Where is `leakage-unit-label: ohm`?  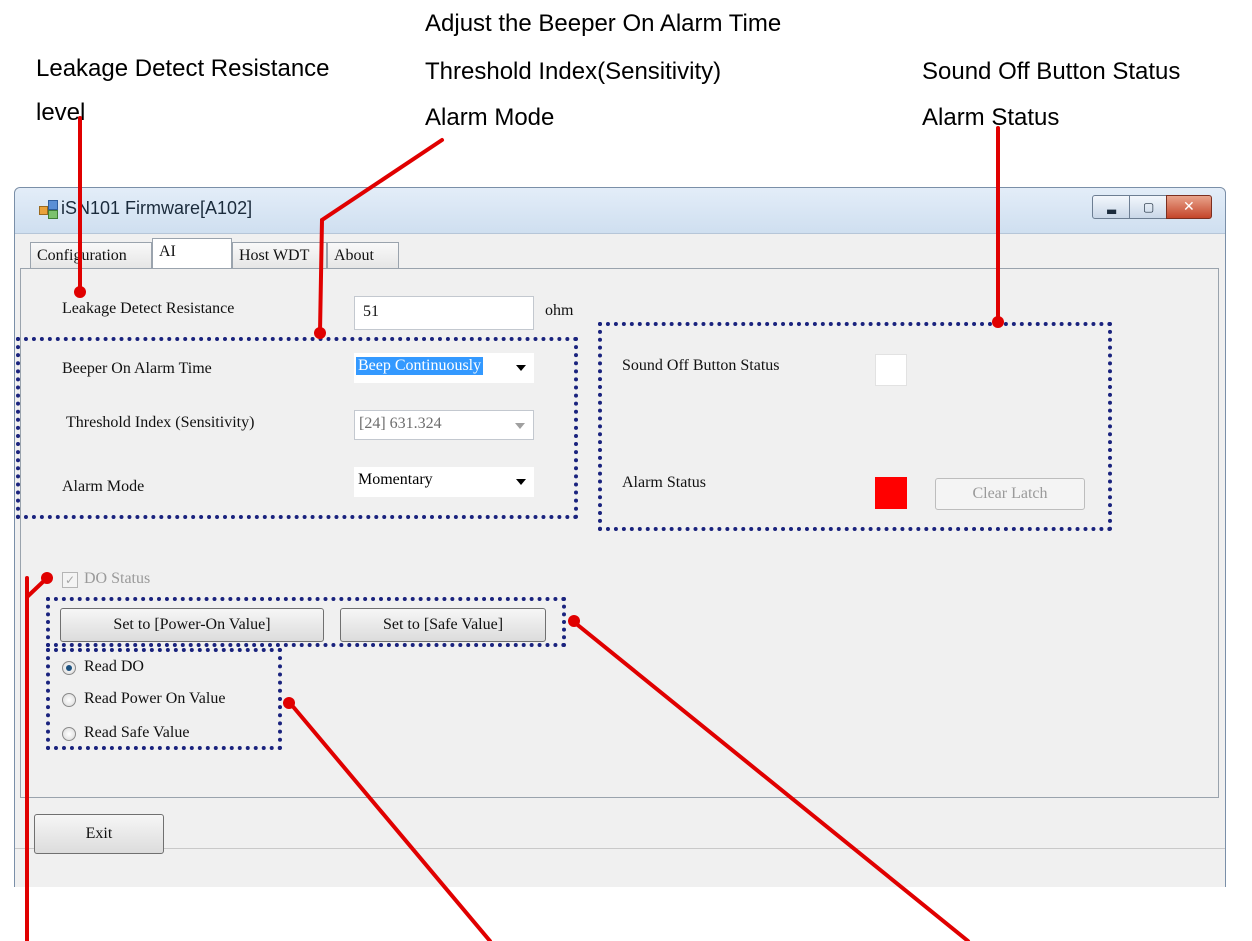
leakage-unit-label: ohm is located at coordinates (559, 310).